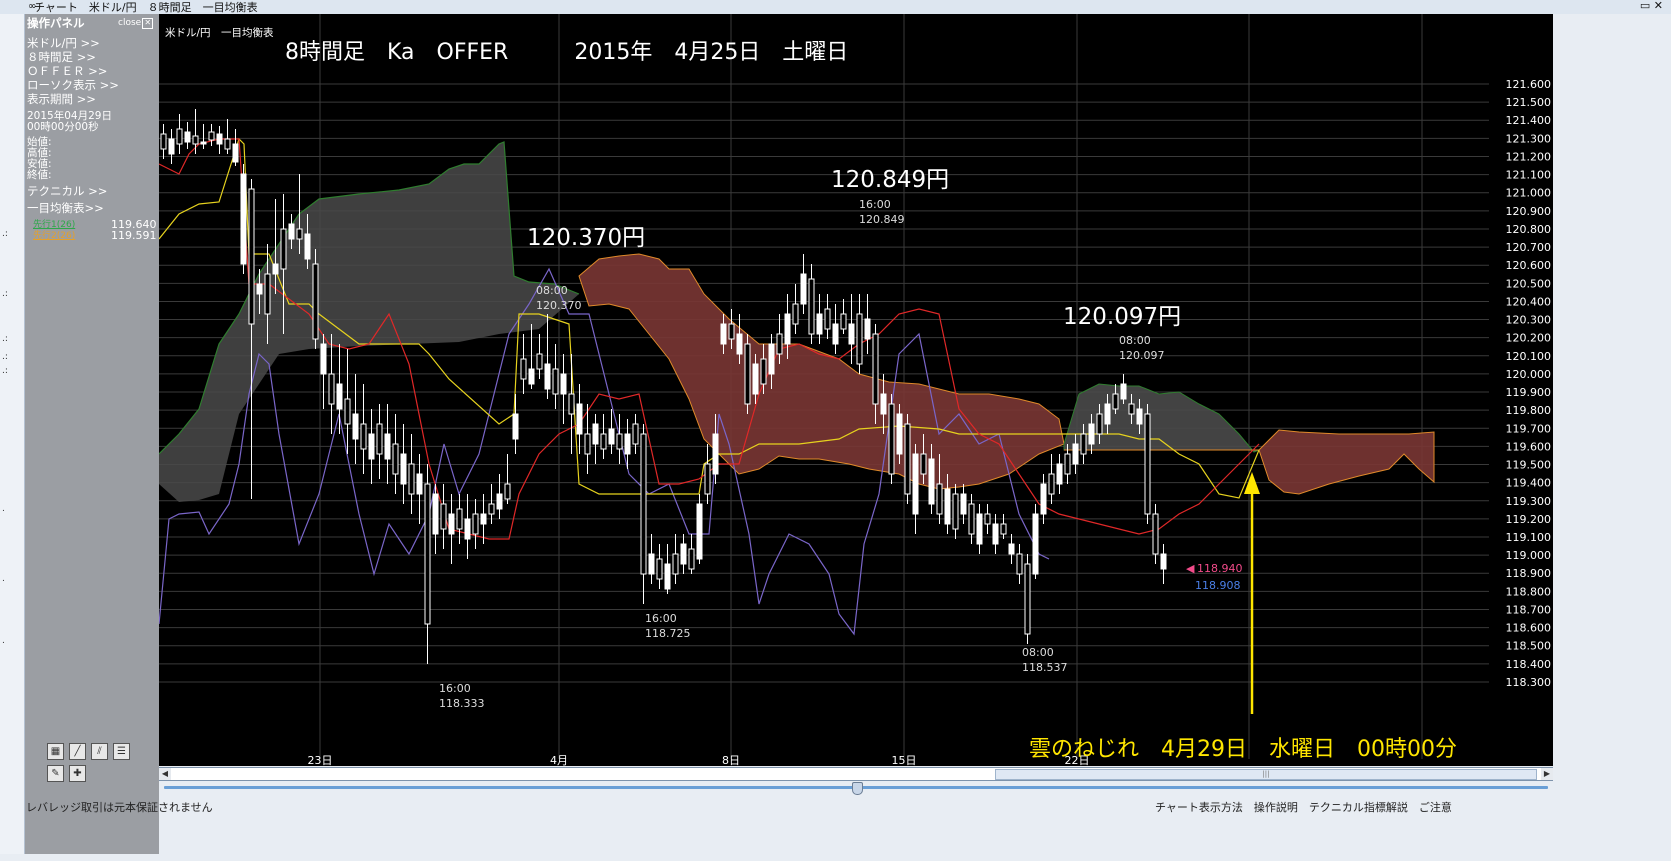 This screenshot has height=861, width=1671. Describe the element at coordinates (165, 774) in the screenshot. I see `scroll-left-icon: ◀` at that location.